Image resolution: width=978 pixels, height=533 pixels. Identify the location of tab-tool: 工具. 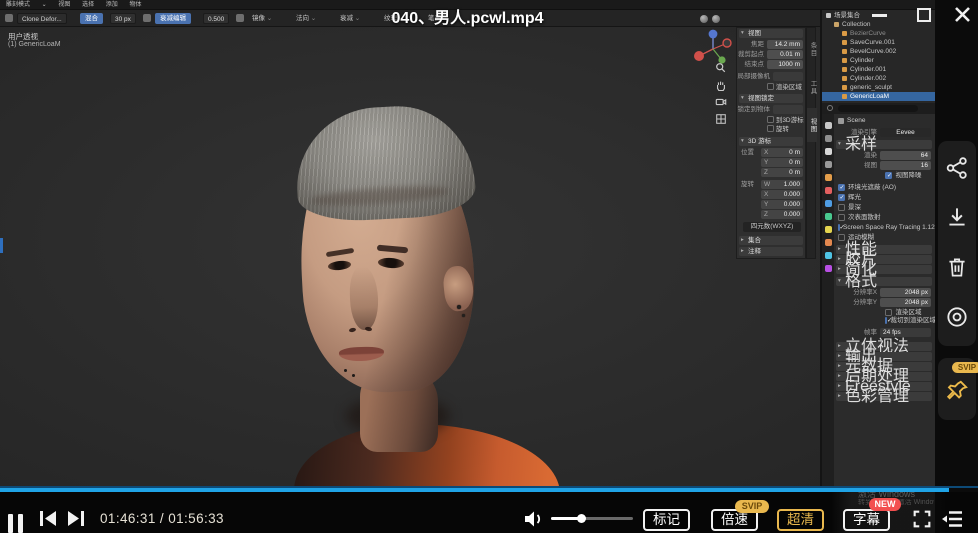
(812, 87).